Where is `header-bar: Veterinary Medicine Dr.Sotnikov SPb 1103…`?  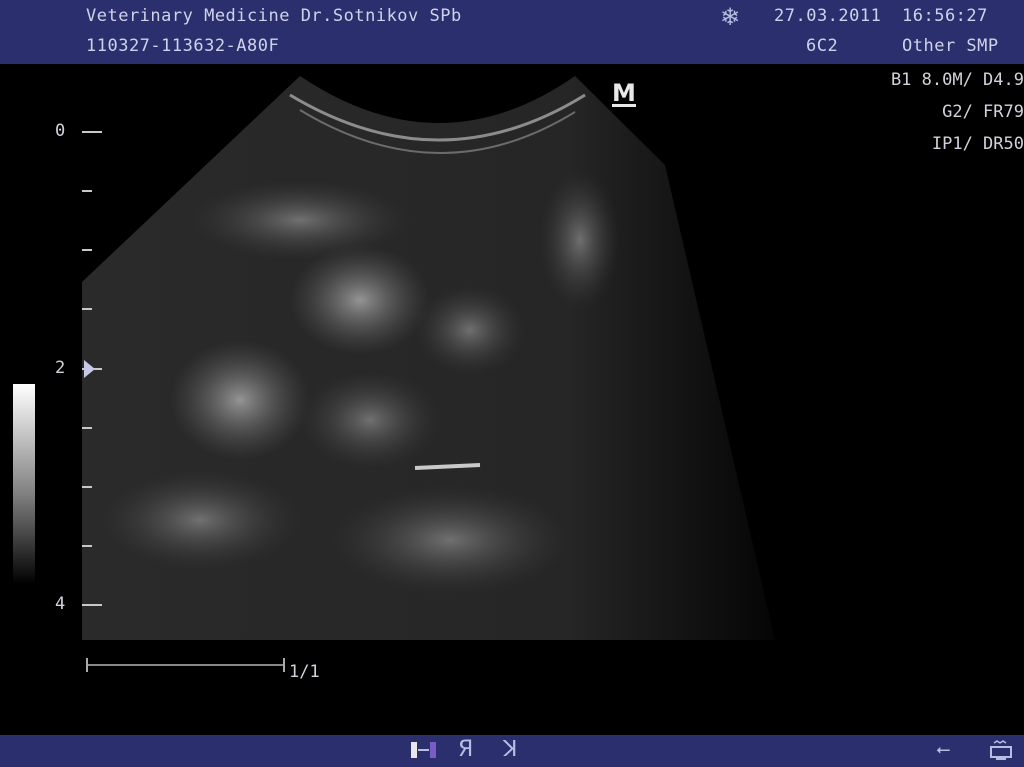
header-bar: Veterinary Medicine Dr.Sotnikov SPb 1103… is located at coordinates (512, 32).